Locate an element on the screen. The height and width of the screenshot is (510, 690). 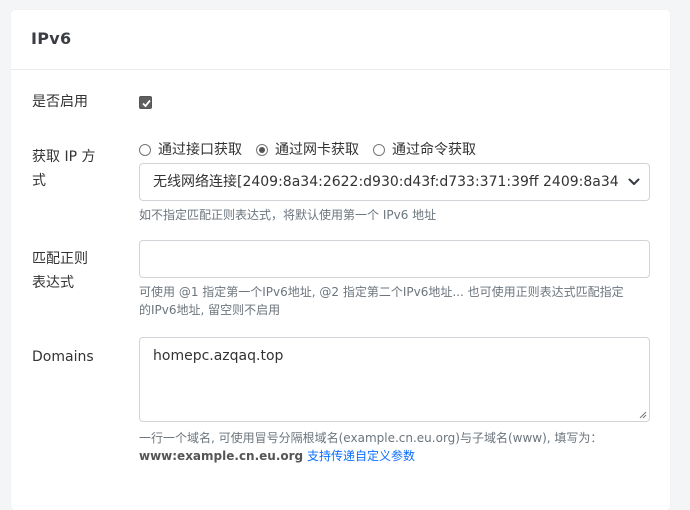
enable-checkbox is located at coordinates (145, 102).